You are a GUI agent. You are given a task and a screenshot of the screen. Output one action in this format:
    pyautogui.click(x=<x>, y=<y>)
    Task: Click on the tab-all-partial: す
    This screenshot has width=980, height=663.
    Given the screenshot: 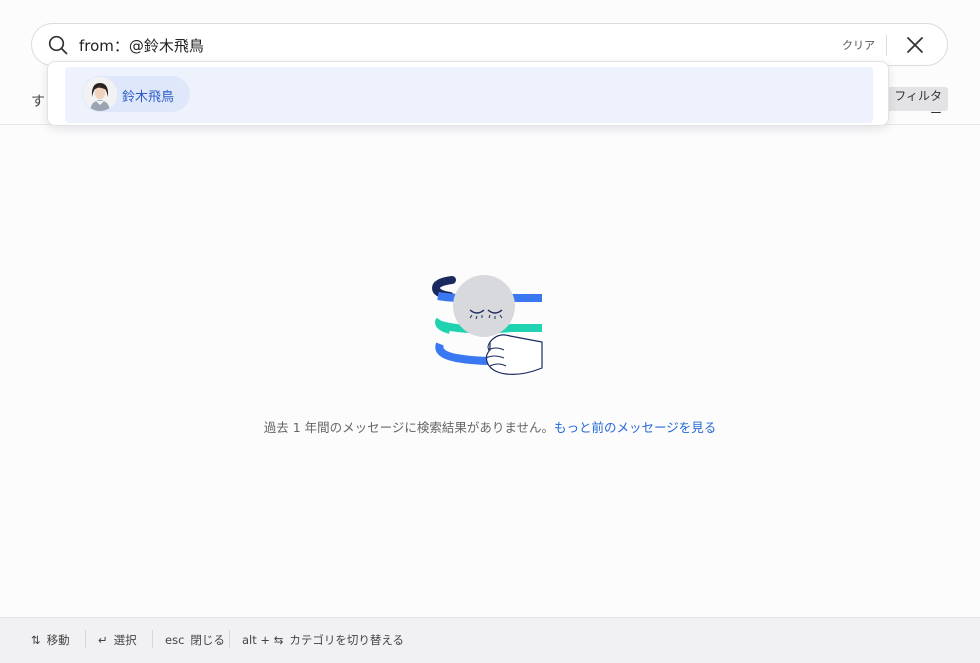 What is the action you would take?
    pyautogui.click(x=38, y=101)
    